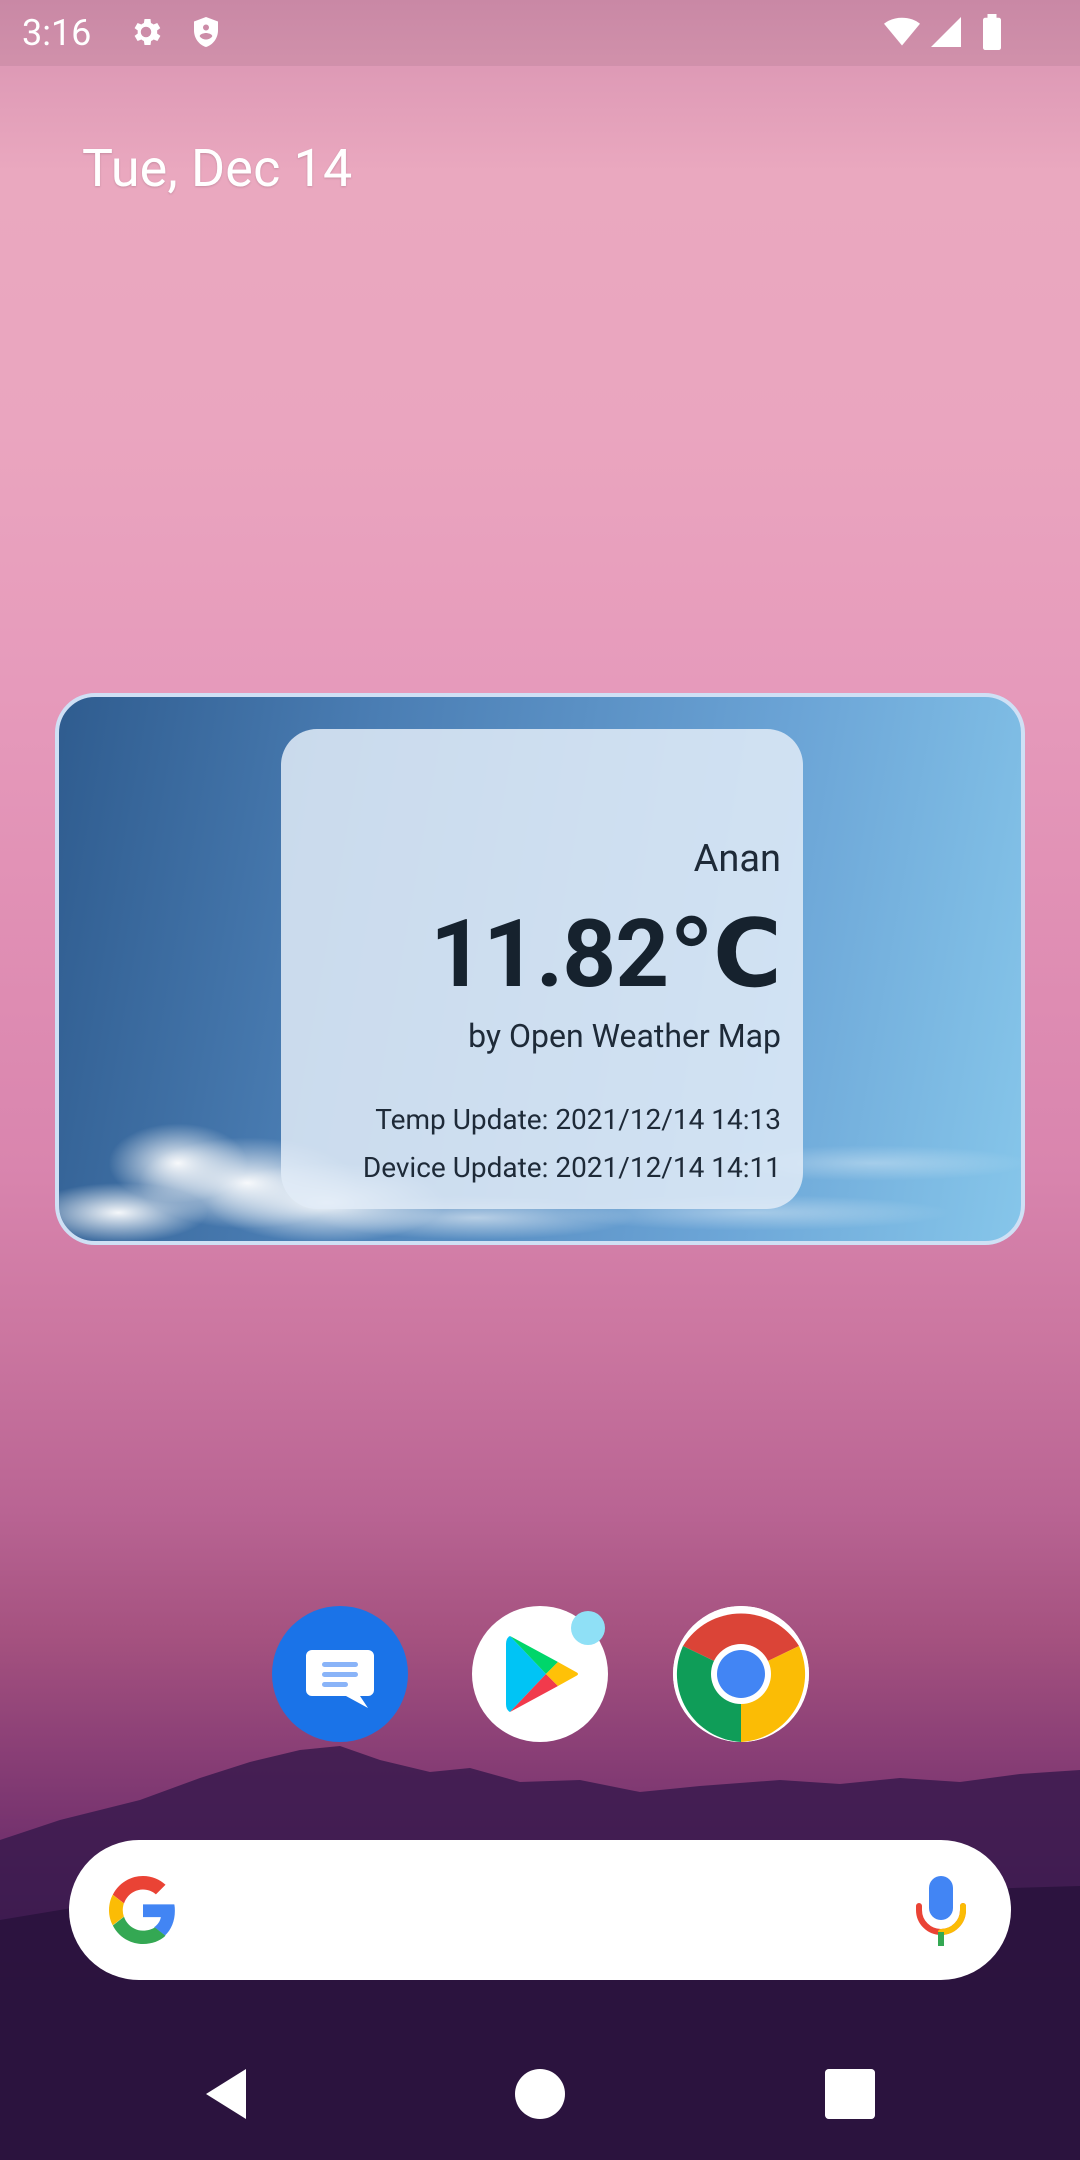 This screenshot has height=2160, width=1080. What do you see at coordinates (578, 1119) in the screenshot?
I see `temp-update-label: Temp Update: 2021/12/14 14:13` at bounding box center [578, 1119].